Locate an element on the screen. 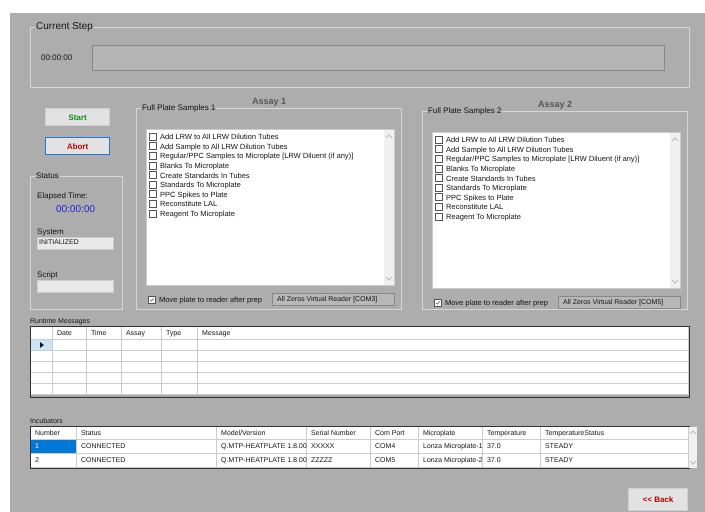 This screenshot has height=512, width=705. system-label: System is located at coordinates (51, 232).